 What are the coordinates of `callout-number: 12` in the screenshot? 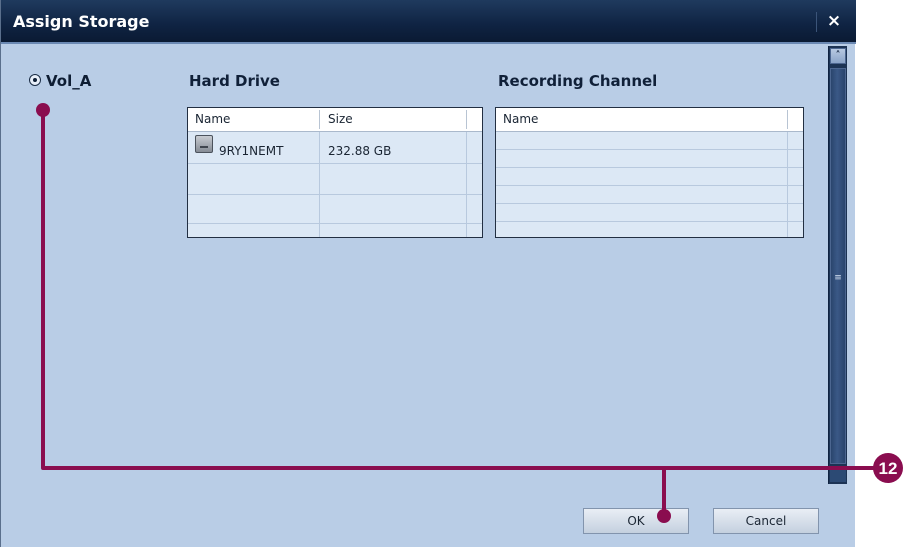 It's located at (888, 468).